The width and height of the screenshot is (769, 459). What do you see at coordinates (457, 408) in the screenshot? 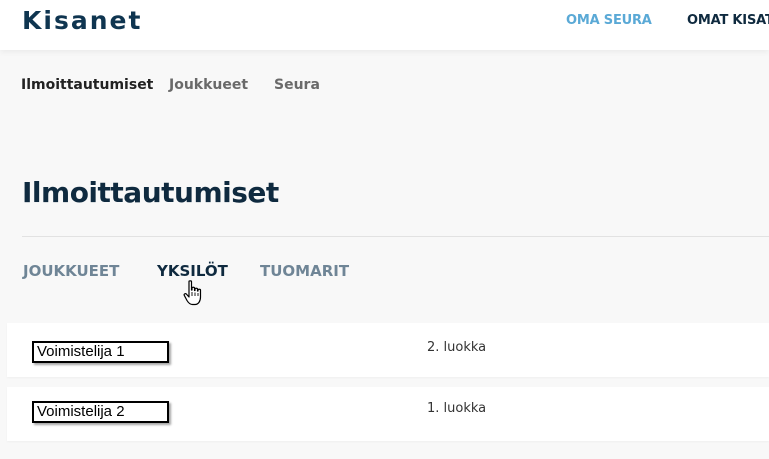
I see `gymnast-class: 1. luokka` at bounding box center [457, 408].